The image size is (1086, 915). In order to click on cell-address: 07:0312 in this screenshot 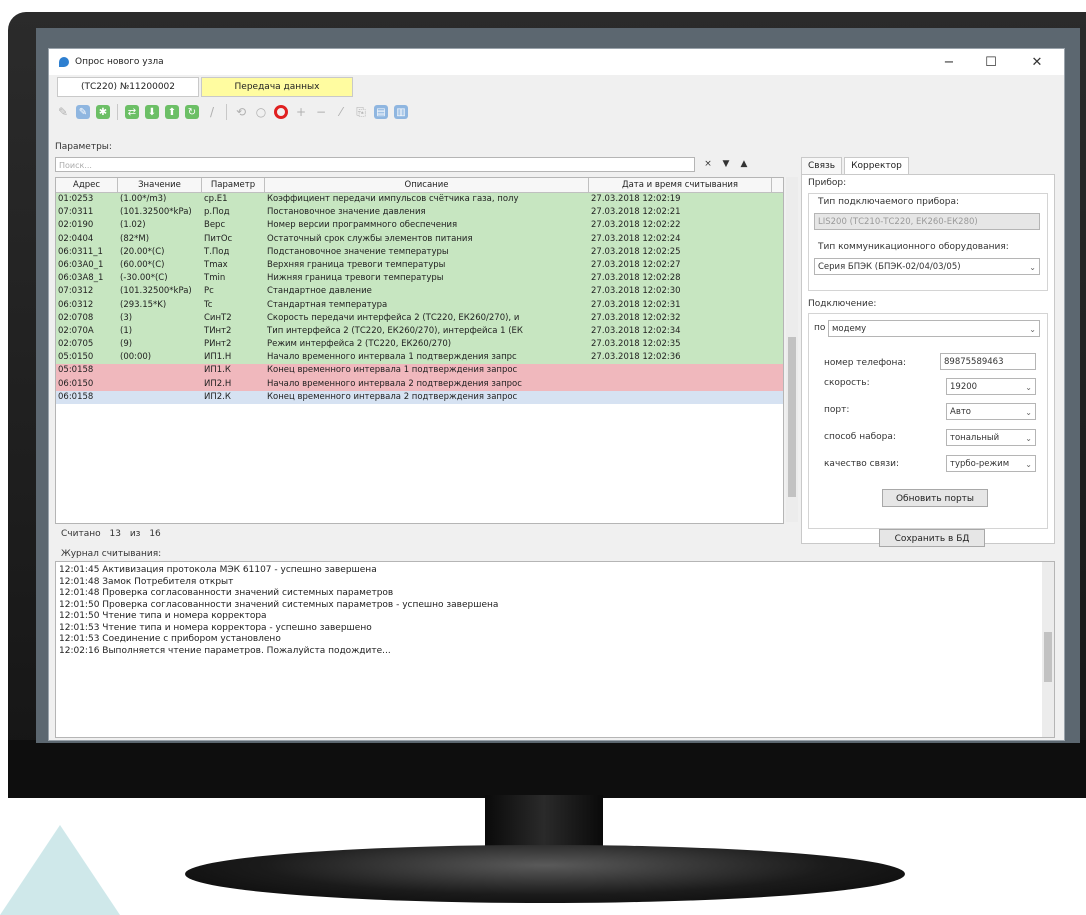, I will do `click(76, 291)`.